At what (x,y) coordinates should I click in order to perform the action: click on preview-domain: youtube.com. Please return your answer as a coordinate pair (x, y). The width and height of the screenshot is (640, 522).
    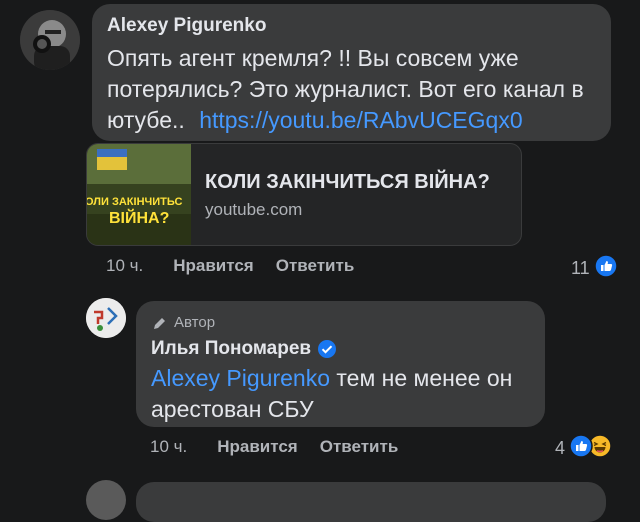
    Looking at the image, I should click on (254, 209).